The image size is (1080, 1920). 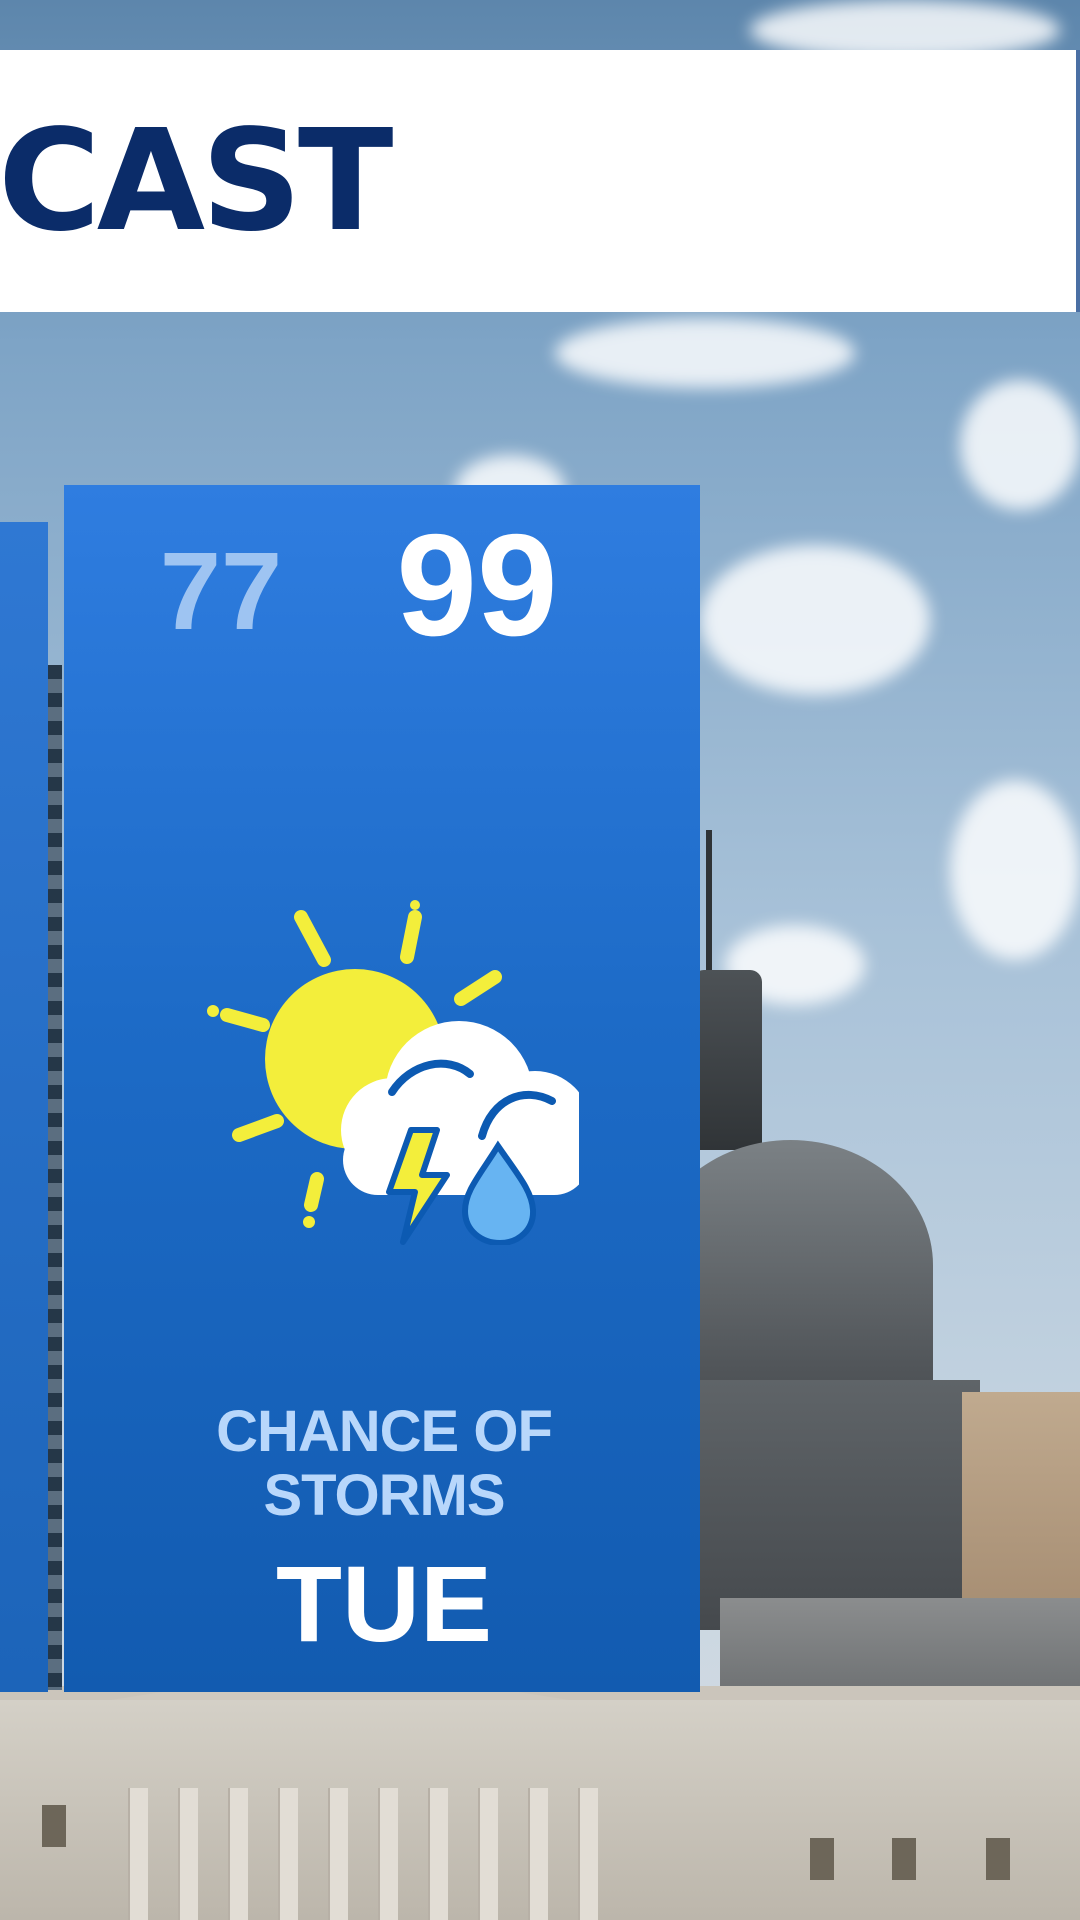 I want to click on partly-sunny-thunderstorm-icon, so click(x=393, y=1072).